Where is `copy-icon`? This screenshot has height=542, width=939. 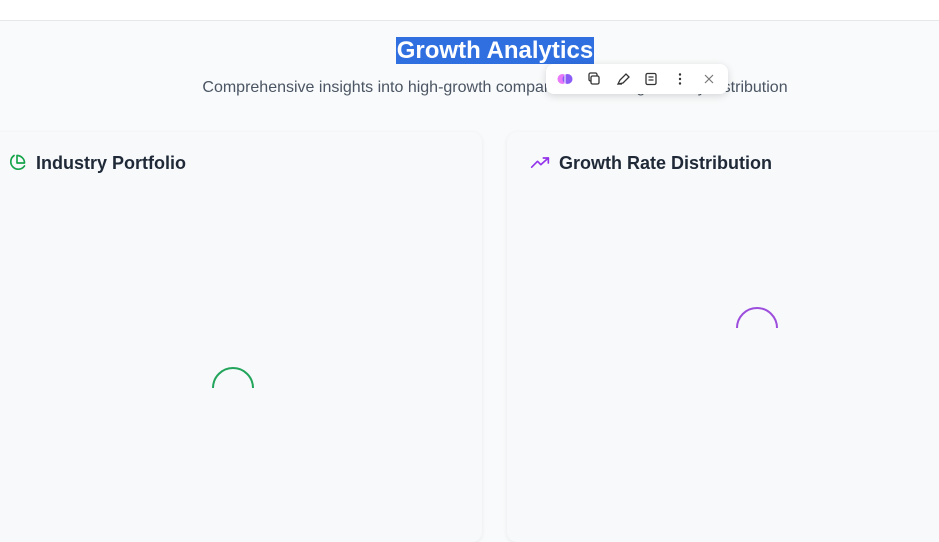
copy-icon is located at coordinates (594, 79).